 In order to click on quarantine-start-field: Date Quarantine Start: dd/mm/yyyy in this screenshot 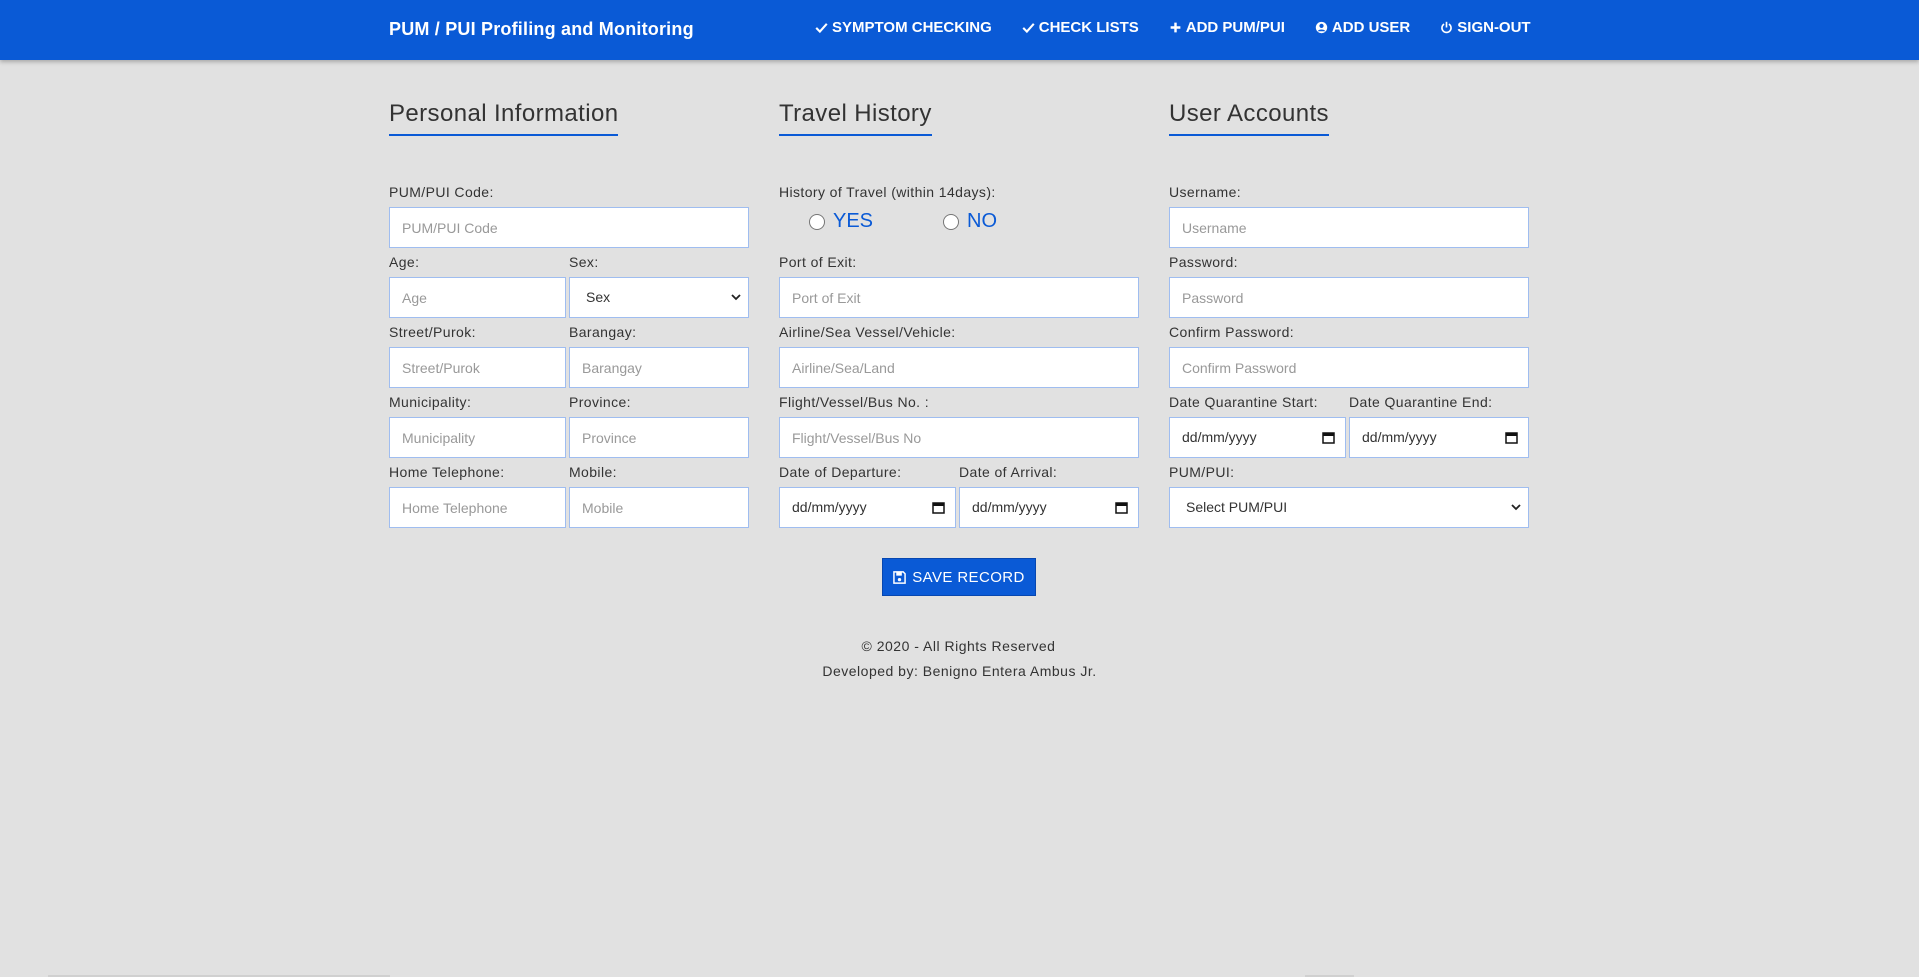, I will do `click(1257, 426)`.